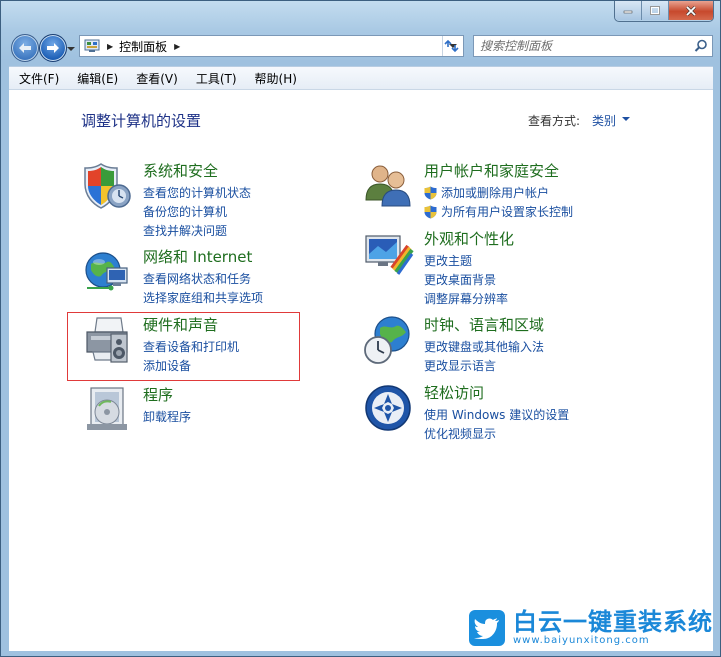  Describe the element at coordinates (197, 230) in the screenshot. I see `link-find-fix-problems: 查找并解决问题` at that location.